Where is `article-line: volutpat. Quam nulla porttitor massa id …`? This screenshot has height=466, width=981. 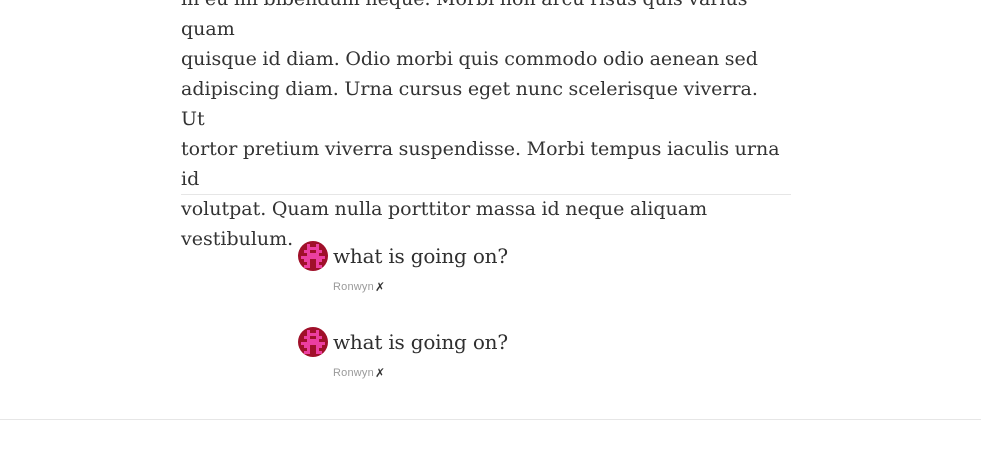
article-line: volutpat. Quam nulla porttitor massa id … is located at coordinates (444, 209).